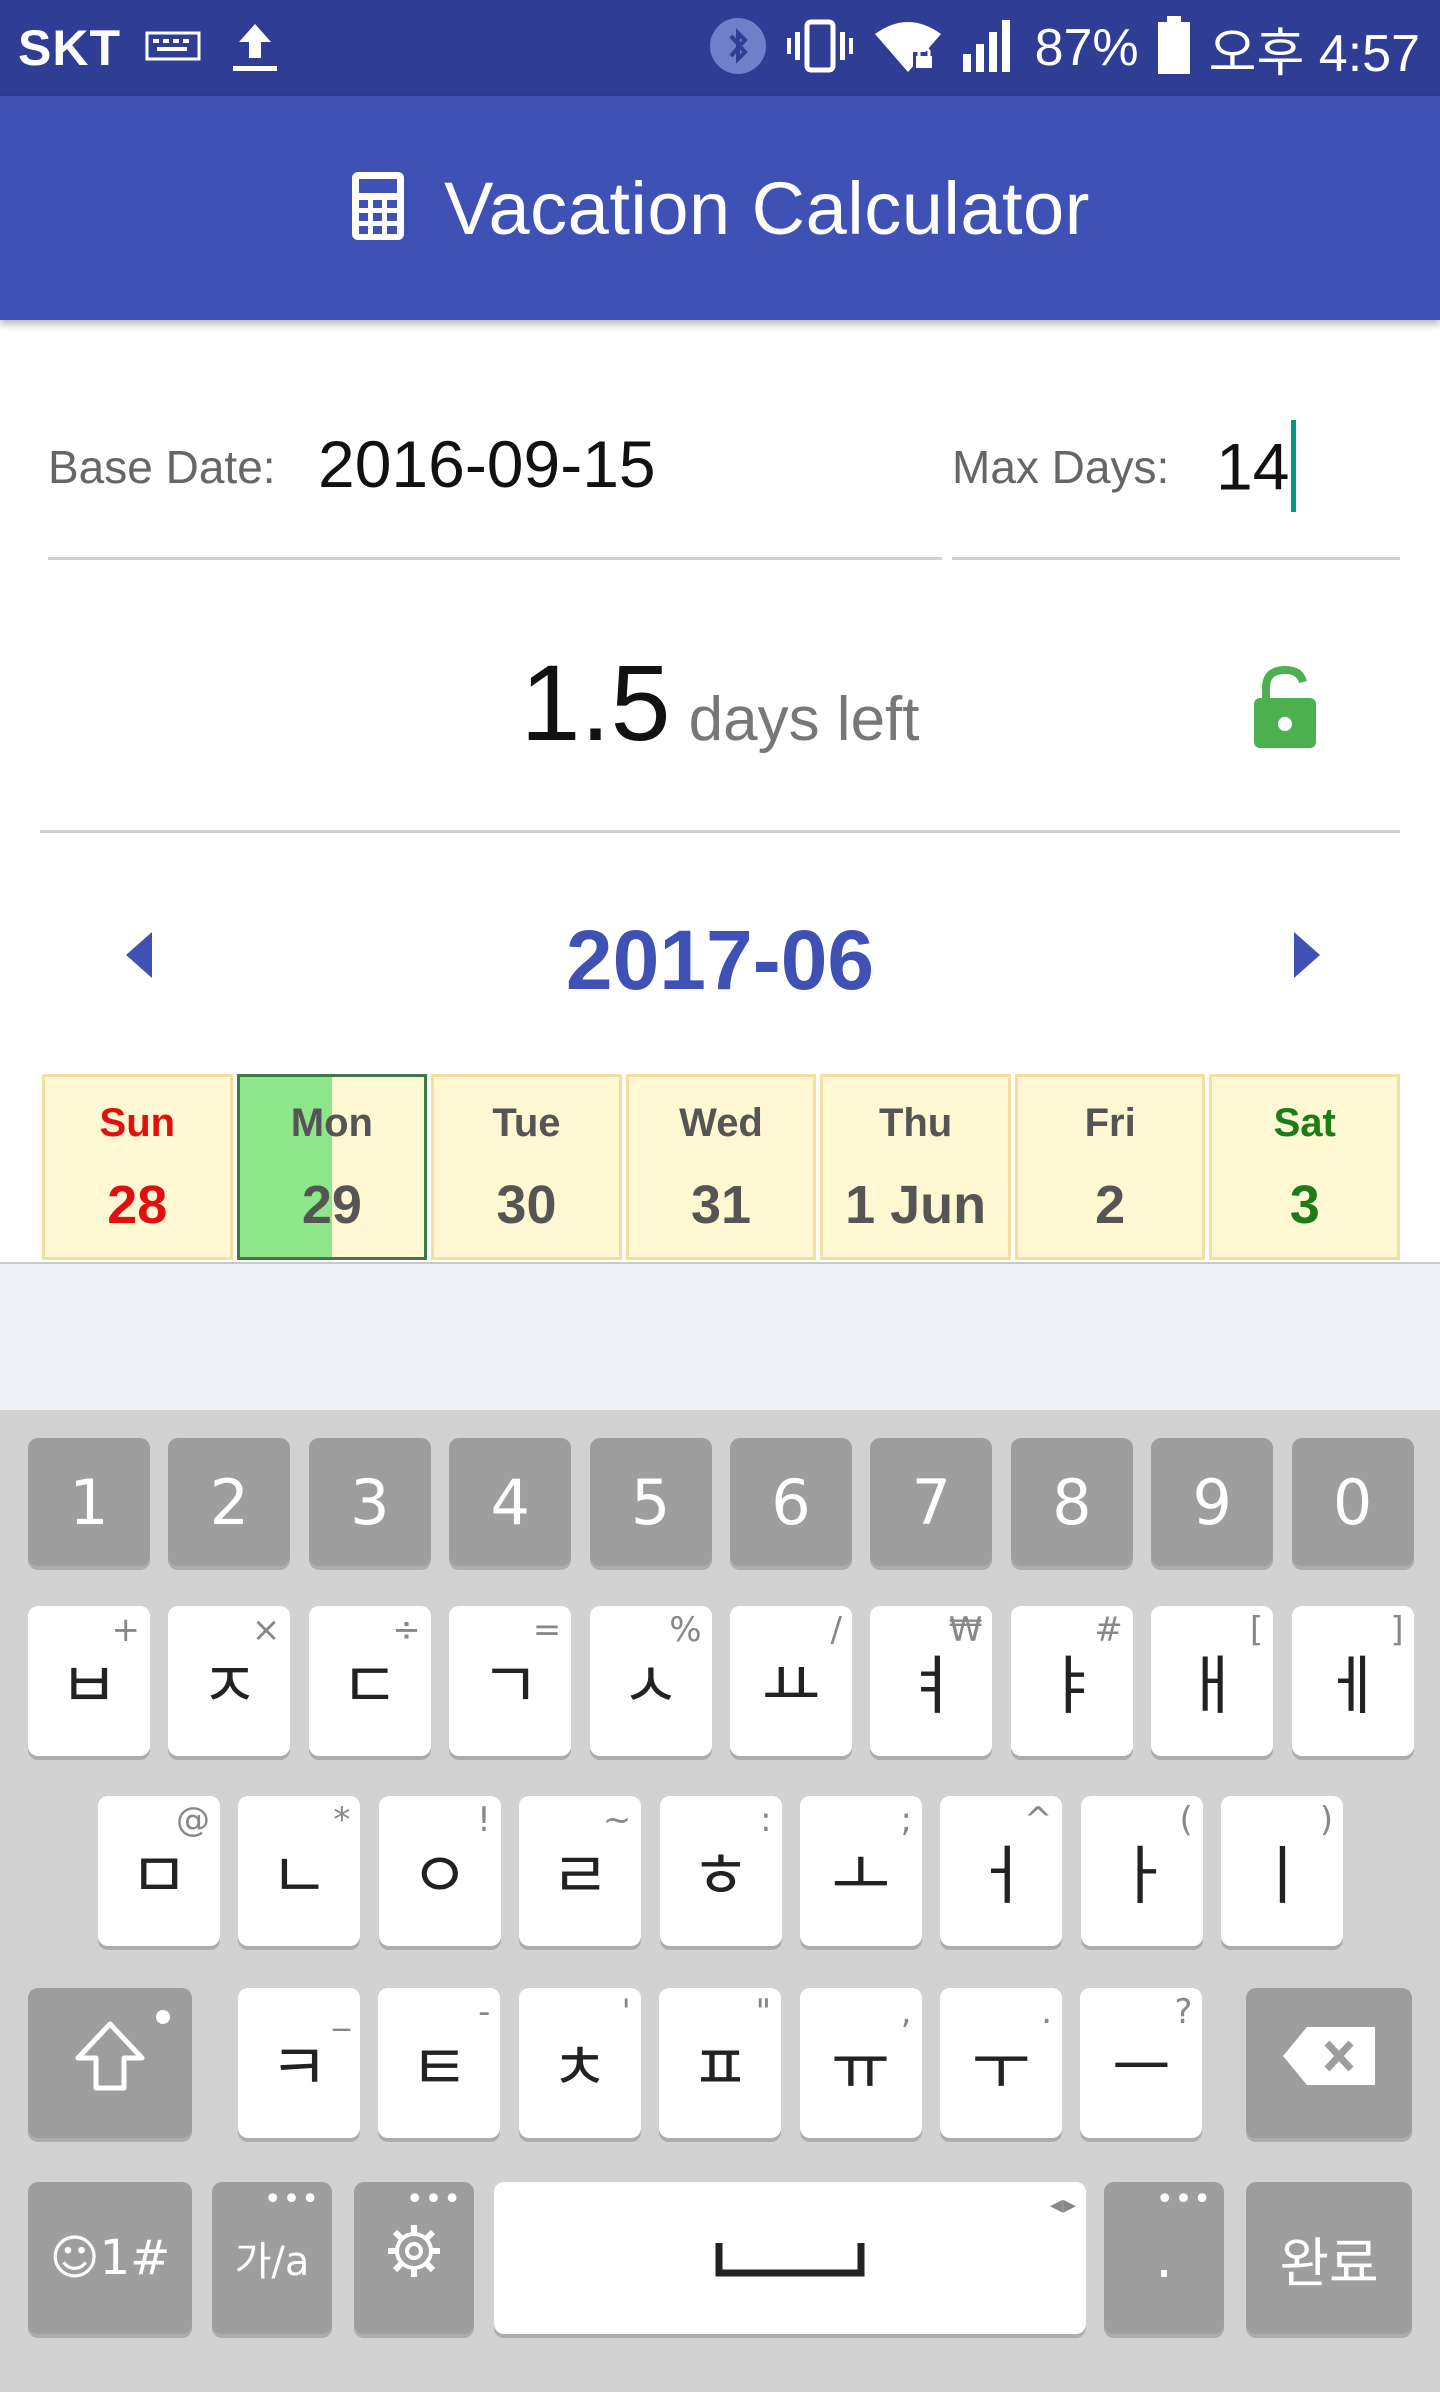  Describe the element at coordinates (1305, 1167) in the screenshot. I see `calendar-day: Sat 3` at that location.